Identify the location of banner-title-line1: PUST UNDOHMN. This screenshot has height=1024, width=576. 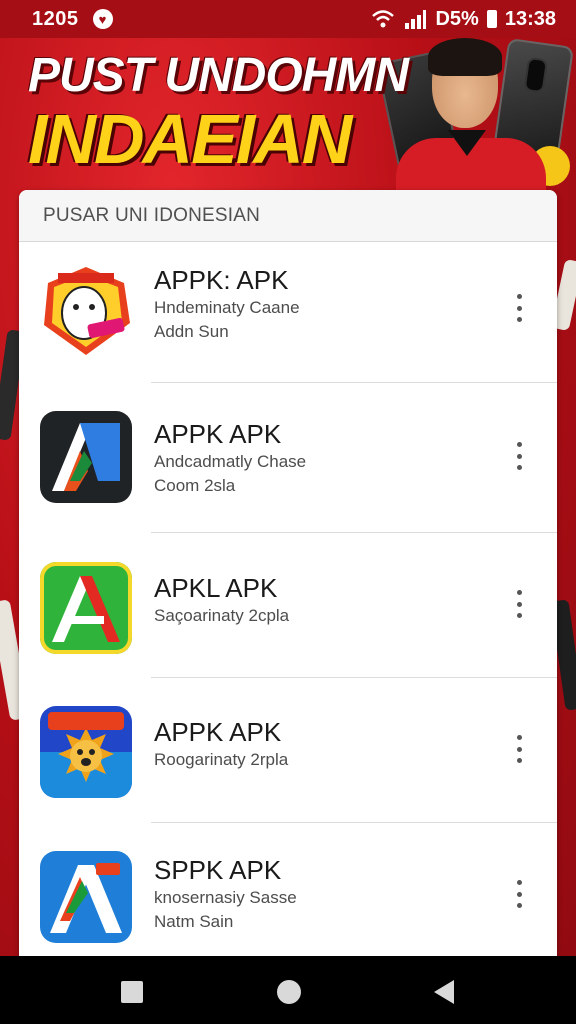
(218, 75).